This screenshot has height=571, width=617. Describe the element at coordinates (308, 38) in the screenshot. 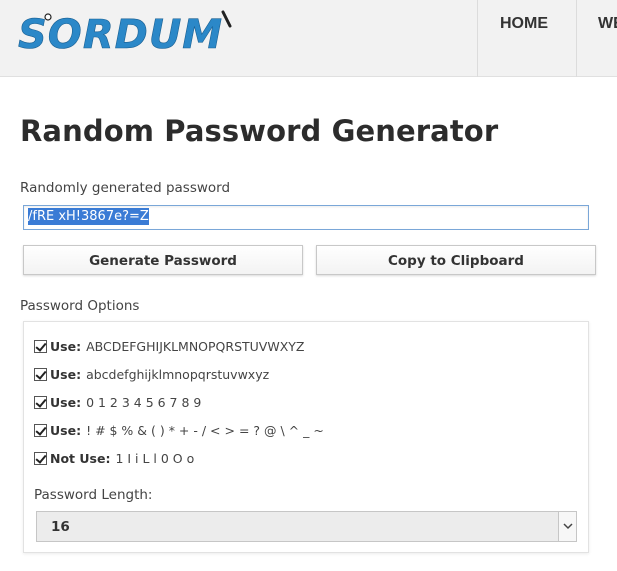

I see `site-header: SORDUM HOME WE` at that location.